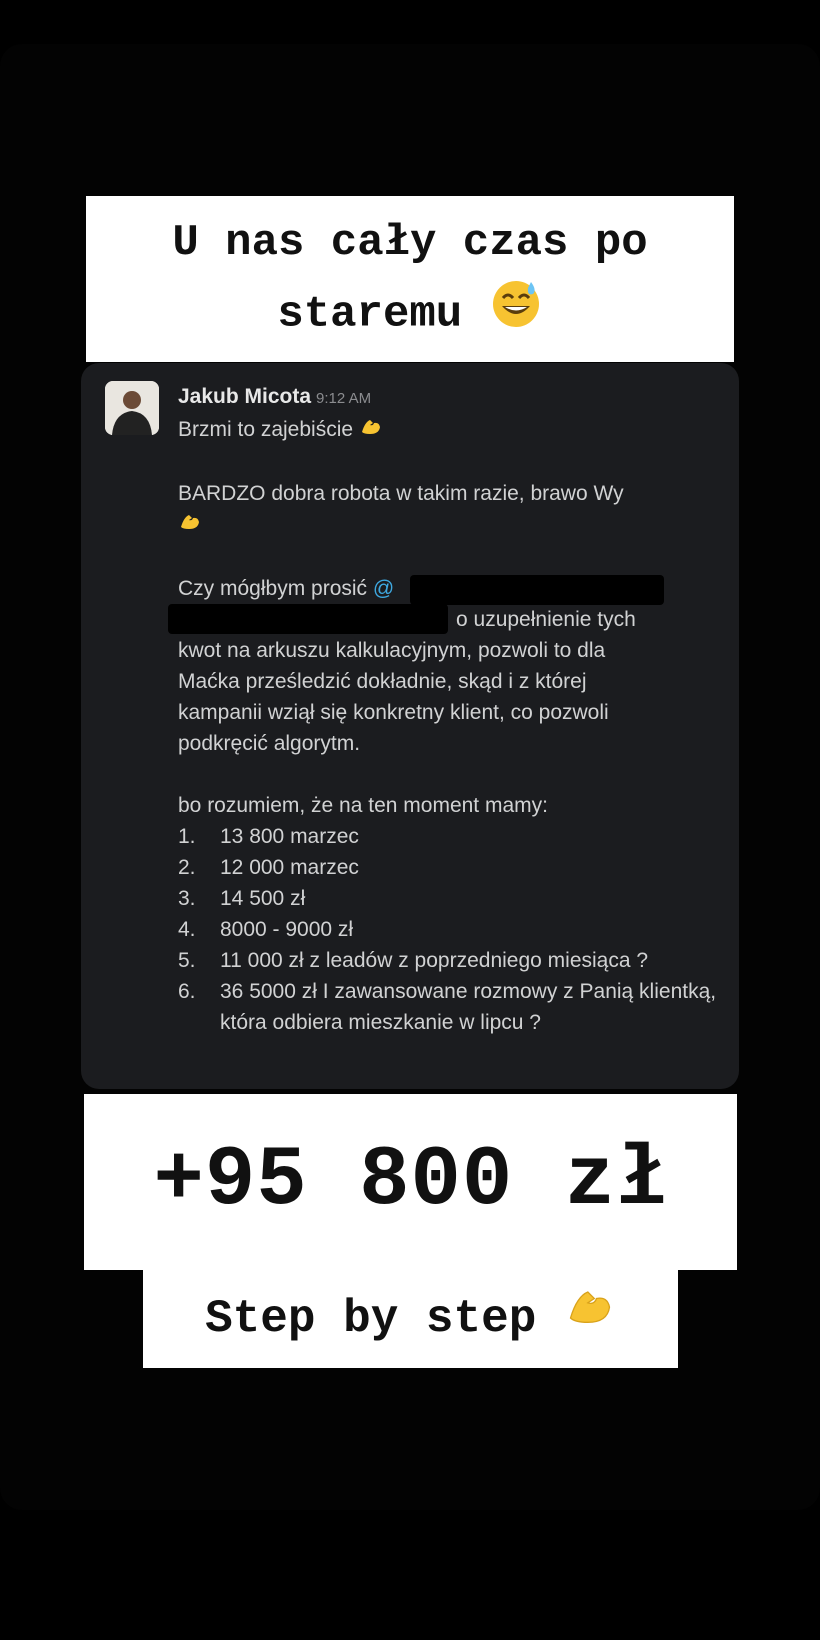  Describe the element at coordinates (410, 1182) in the screenshot. I see `caption-total: +95 800 zł` at that location.